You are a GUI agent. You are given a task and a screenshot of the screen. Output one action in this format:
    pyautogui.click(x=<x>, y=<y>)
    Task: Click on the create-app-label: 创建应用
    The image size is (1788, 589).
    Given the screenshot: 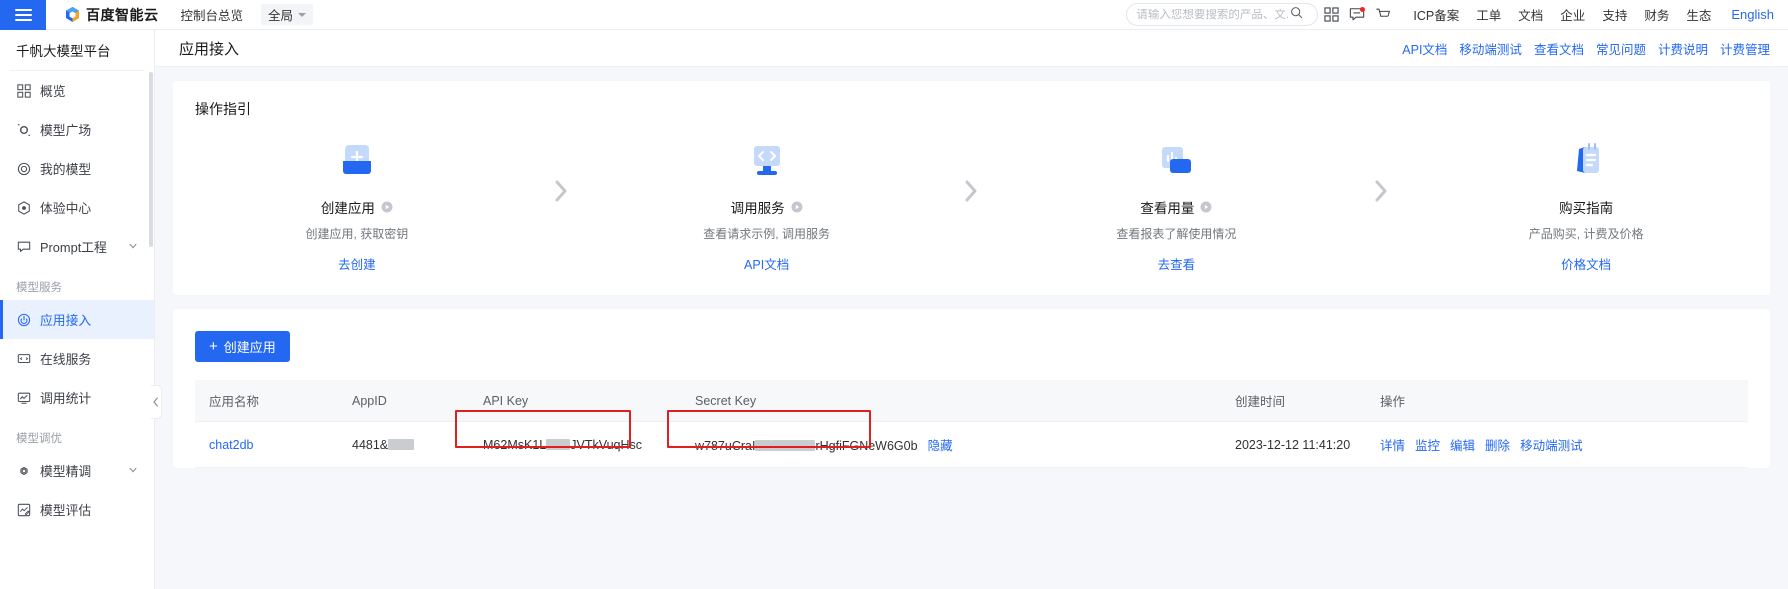 What is the action you would take?
    pyautogui.click(x=249, y=347)
    